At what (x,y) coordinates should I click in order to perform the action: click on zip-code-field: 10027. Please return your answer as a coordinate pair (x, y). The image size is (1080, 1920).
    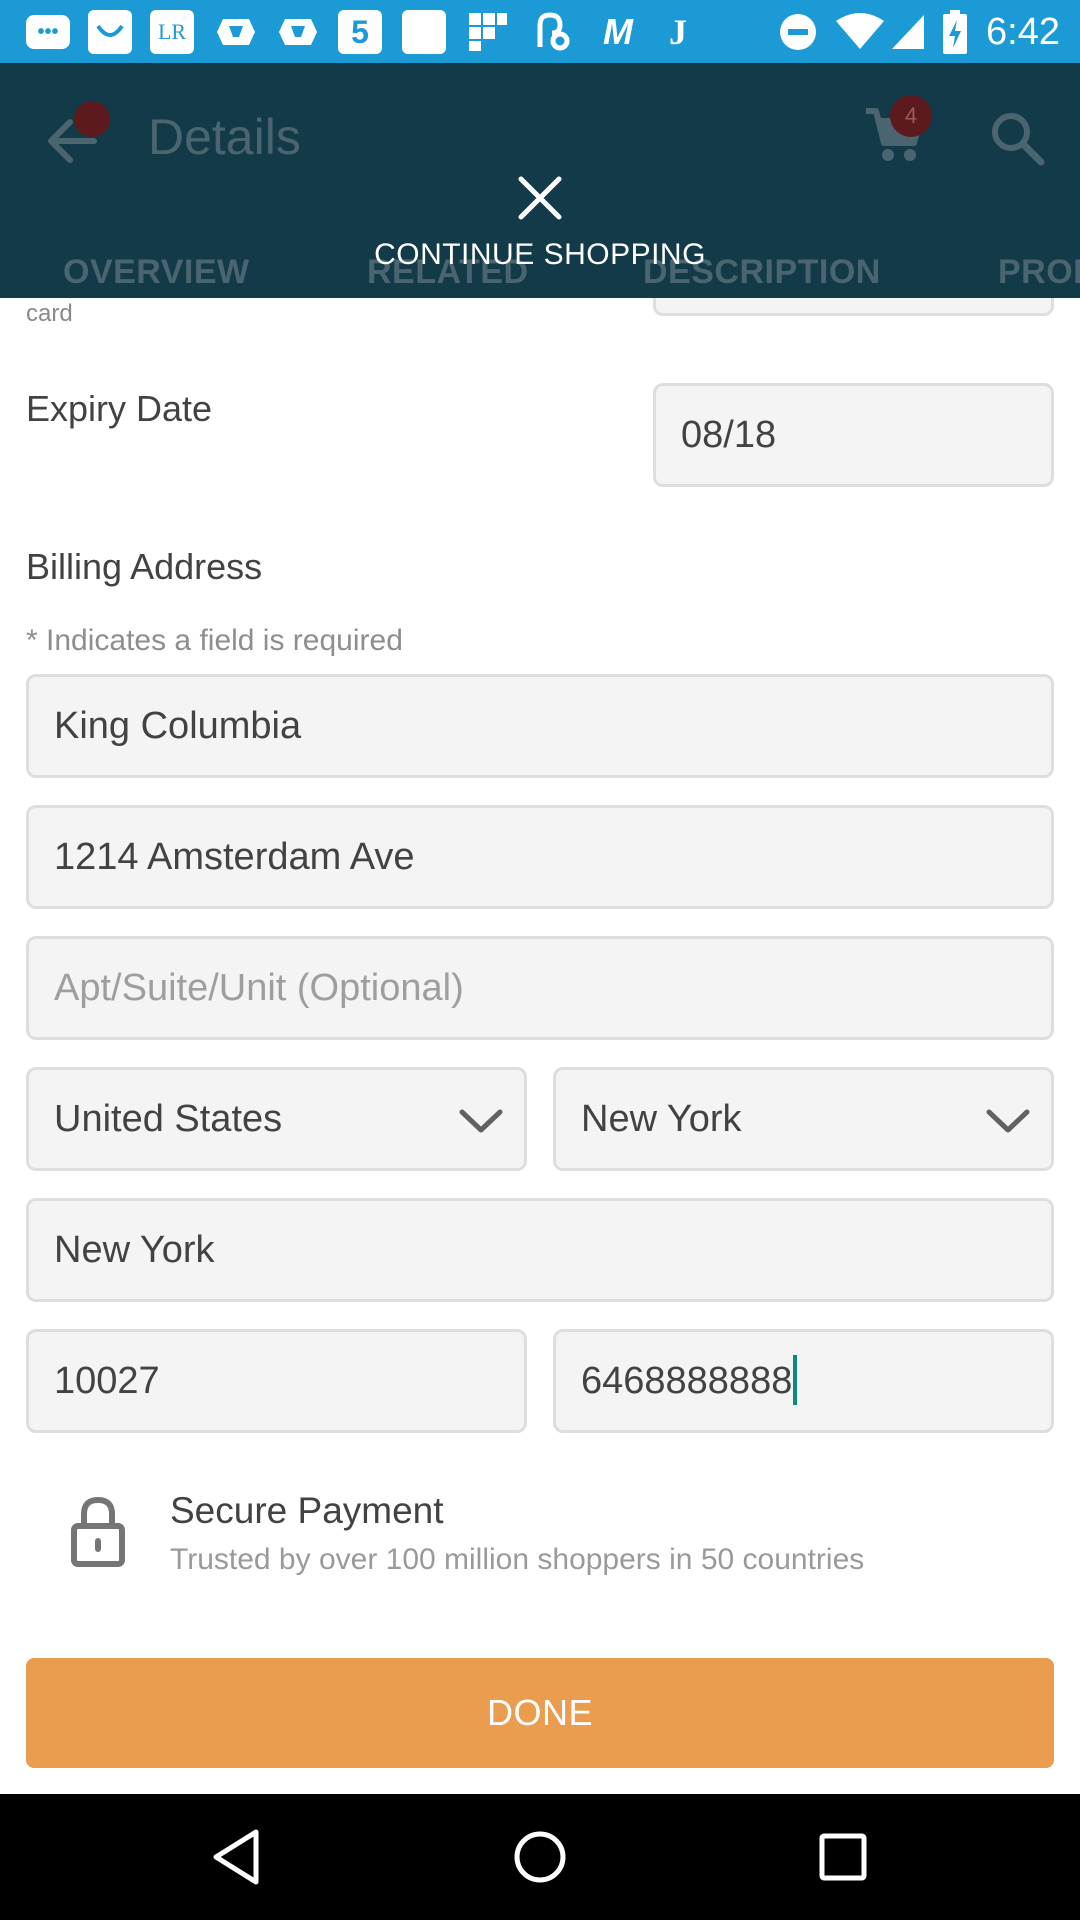
    Looking at the image, I should click on (276, 1381).